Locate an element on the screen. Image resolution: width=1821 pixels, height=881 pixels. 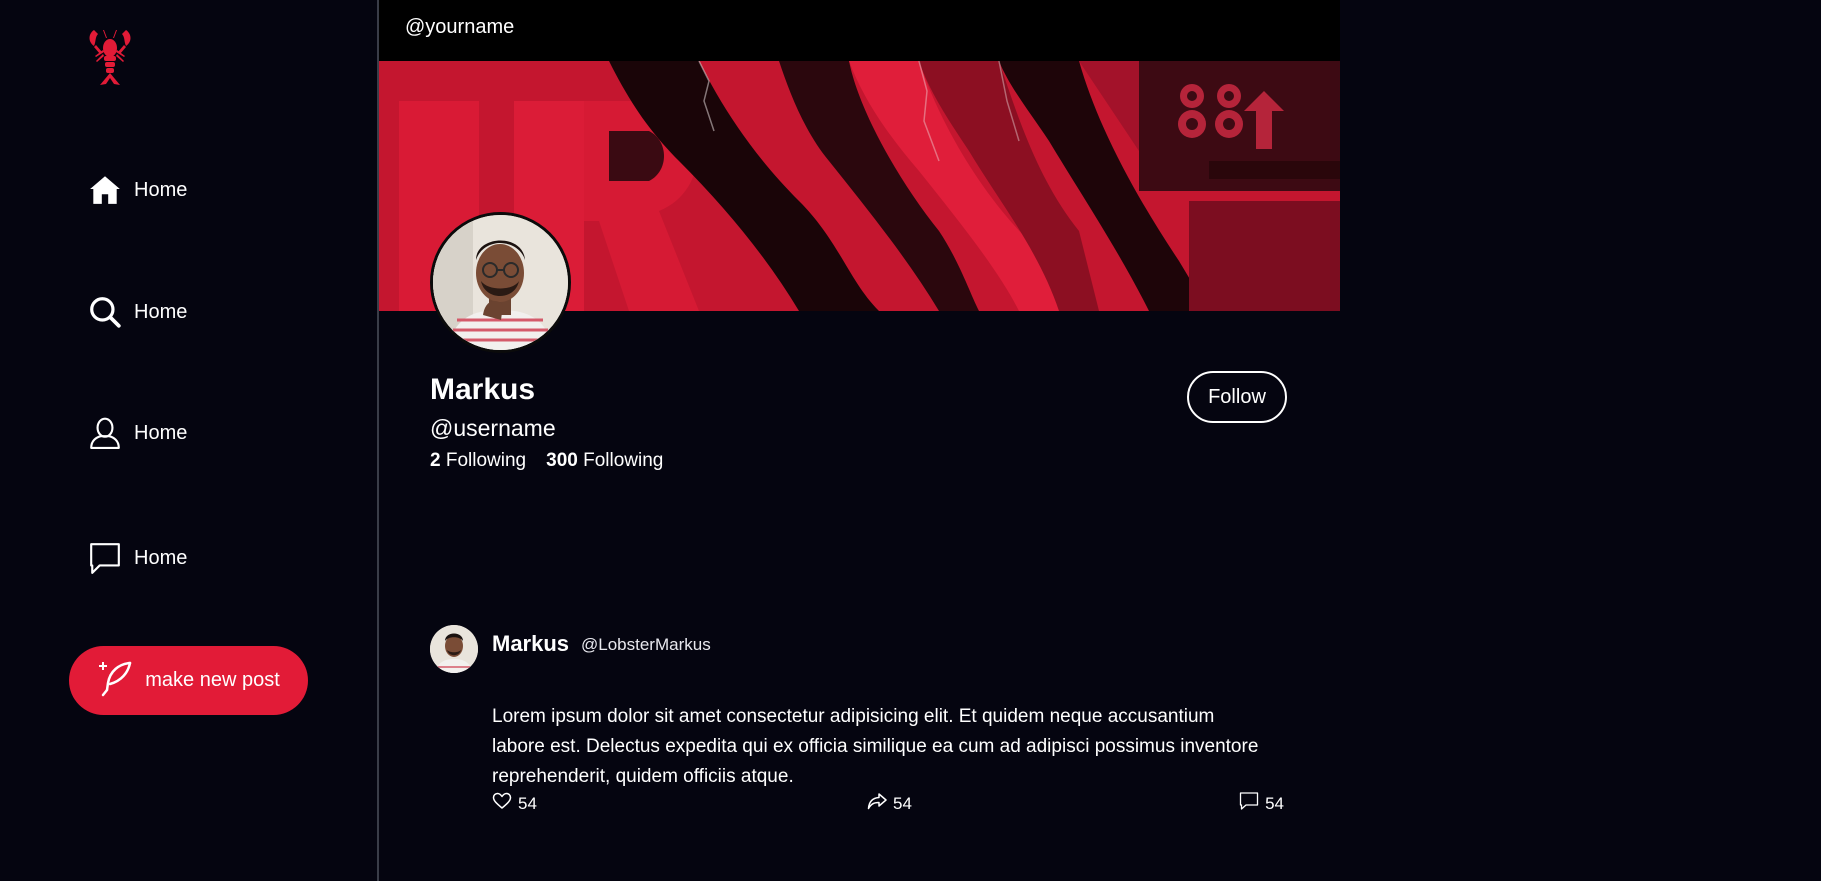
share-button: 54 is located at coordinates (889, 803).